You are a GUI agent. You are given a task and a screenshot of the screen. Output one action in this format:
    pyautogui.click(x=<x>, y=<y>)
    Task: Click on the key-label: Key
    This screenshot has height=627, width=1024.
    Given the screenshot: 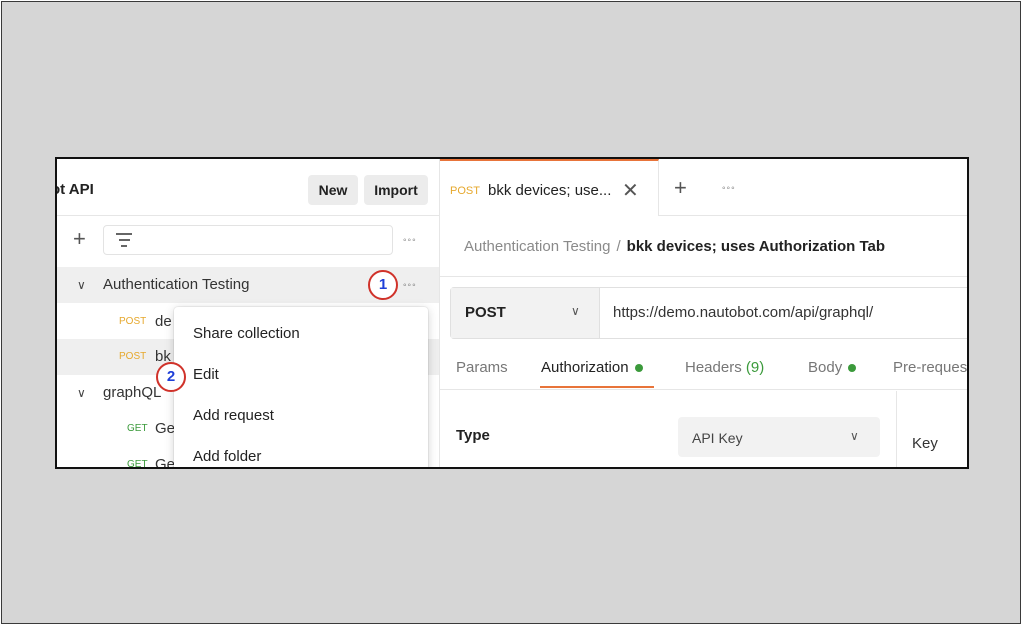 What is the action you would take?
    pyautogui.click(x=925, y=443)
    